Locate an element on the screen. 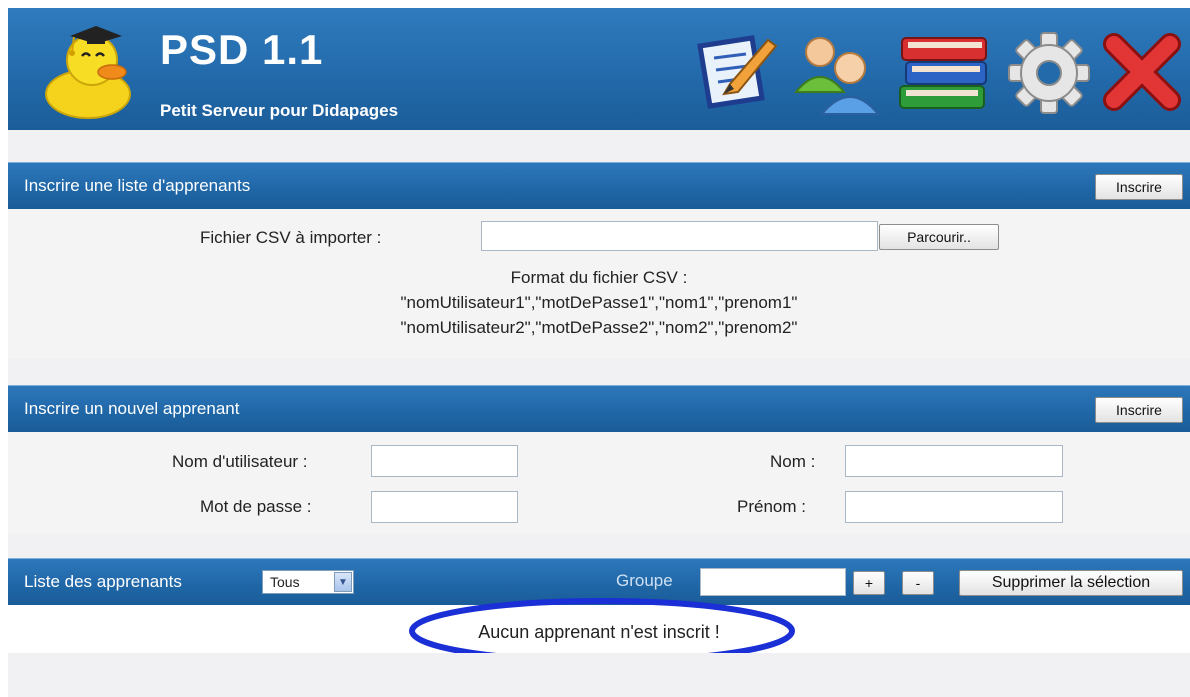 This screenshot has height=697, width=1190. password-field is located at coordinates (444, 507).